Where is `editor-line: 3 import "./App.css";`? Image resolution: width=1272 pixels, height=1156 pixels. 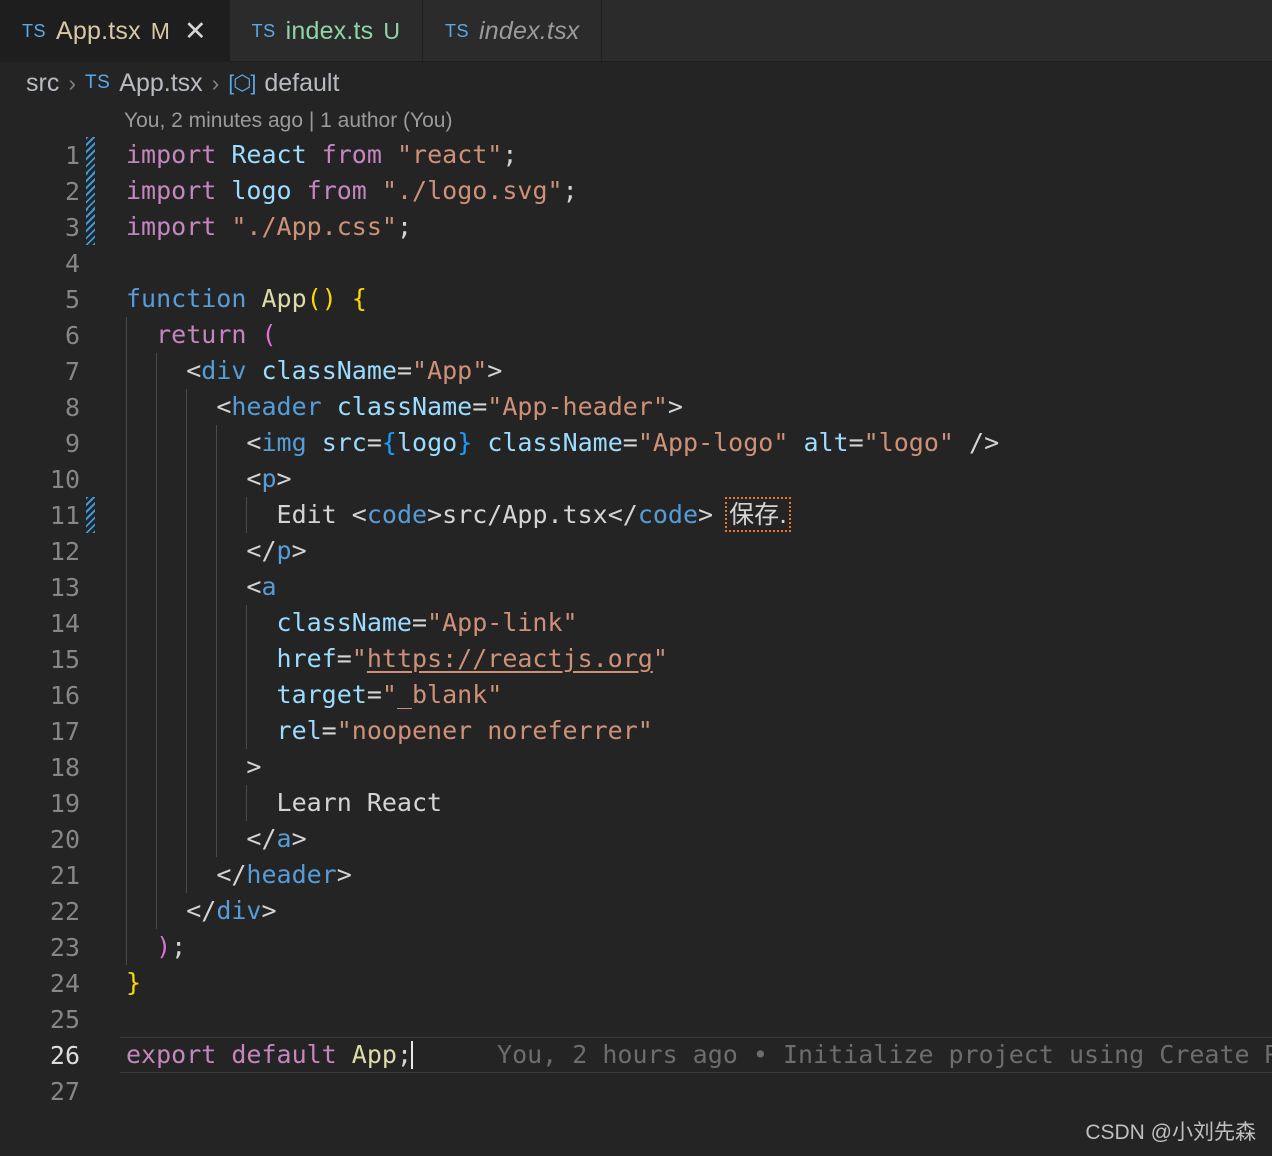 editor-line: 3 import "./App.css"; is located at coordinates (636, 227).